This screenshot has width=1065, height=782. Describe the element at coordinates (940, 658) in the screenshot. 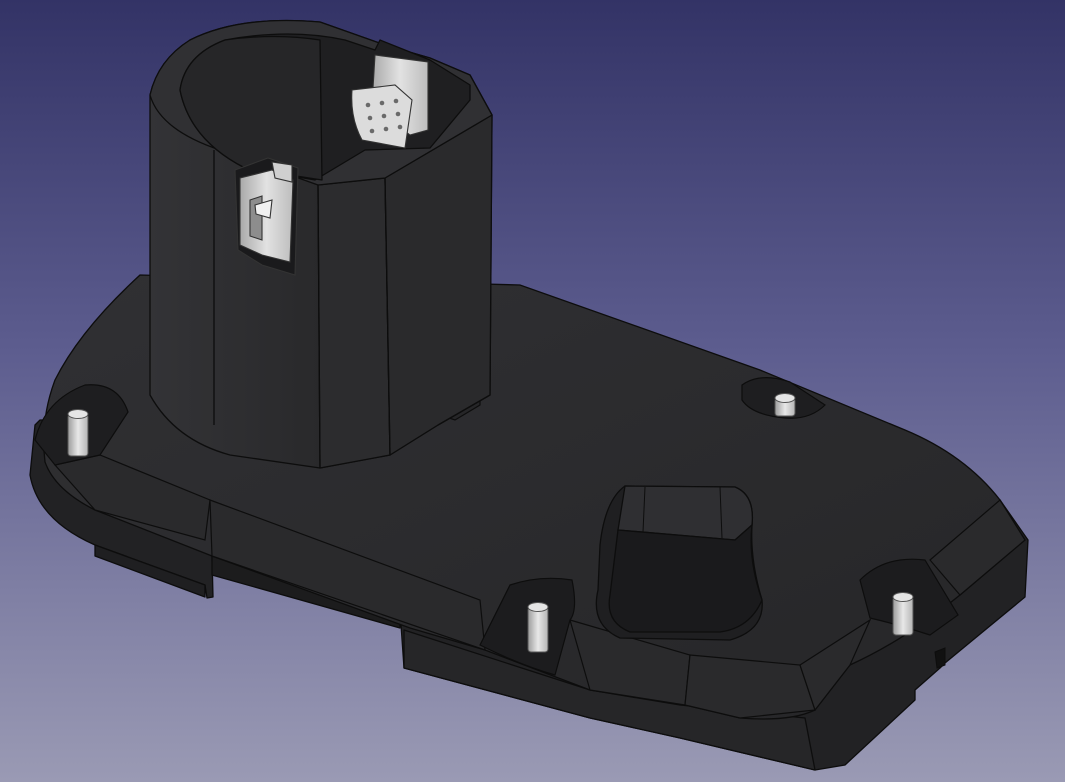

I see `base-notch-right` at that location.